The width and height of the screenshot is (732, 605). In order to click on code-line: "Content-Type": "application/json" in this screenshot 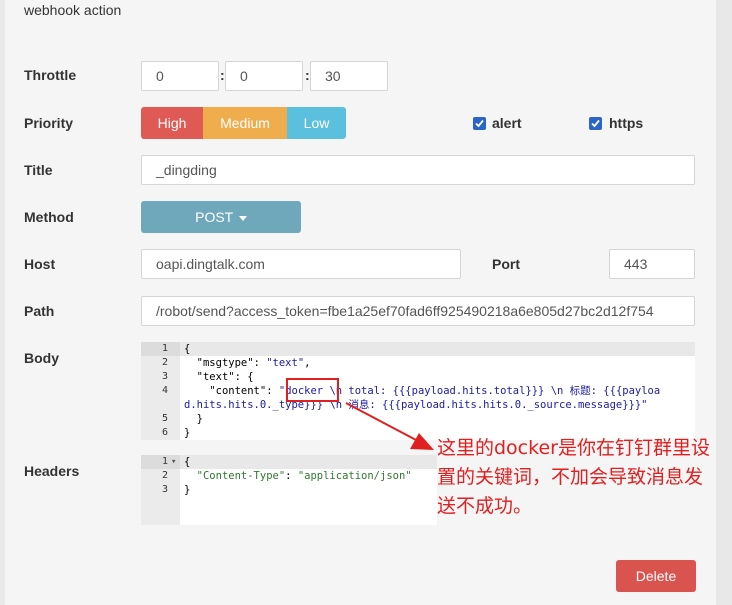, I will do `click(298, 476)`.